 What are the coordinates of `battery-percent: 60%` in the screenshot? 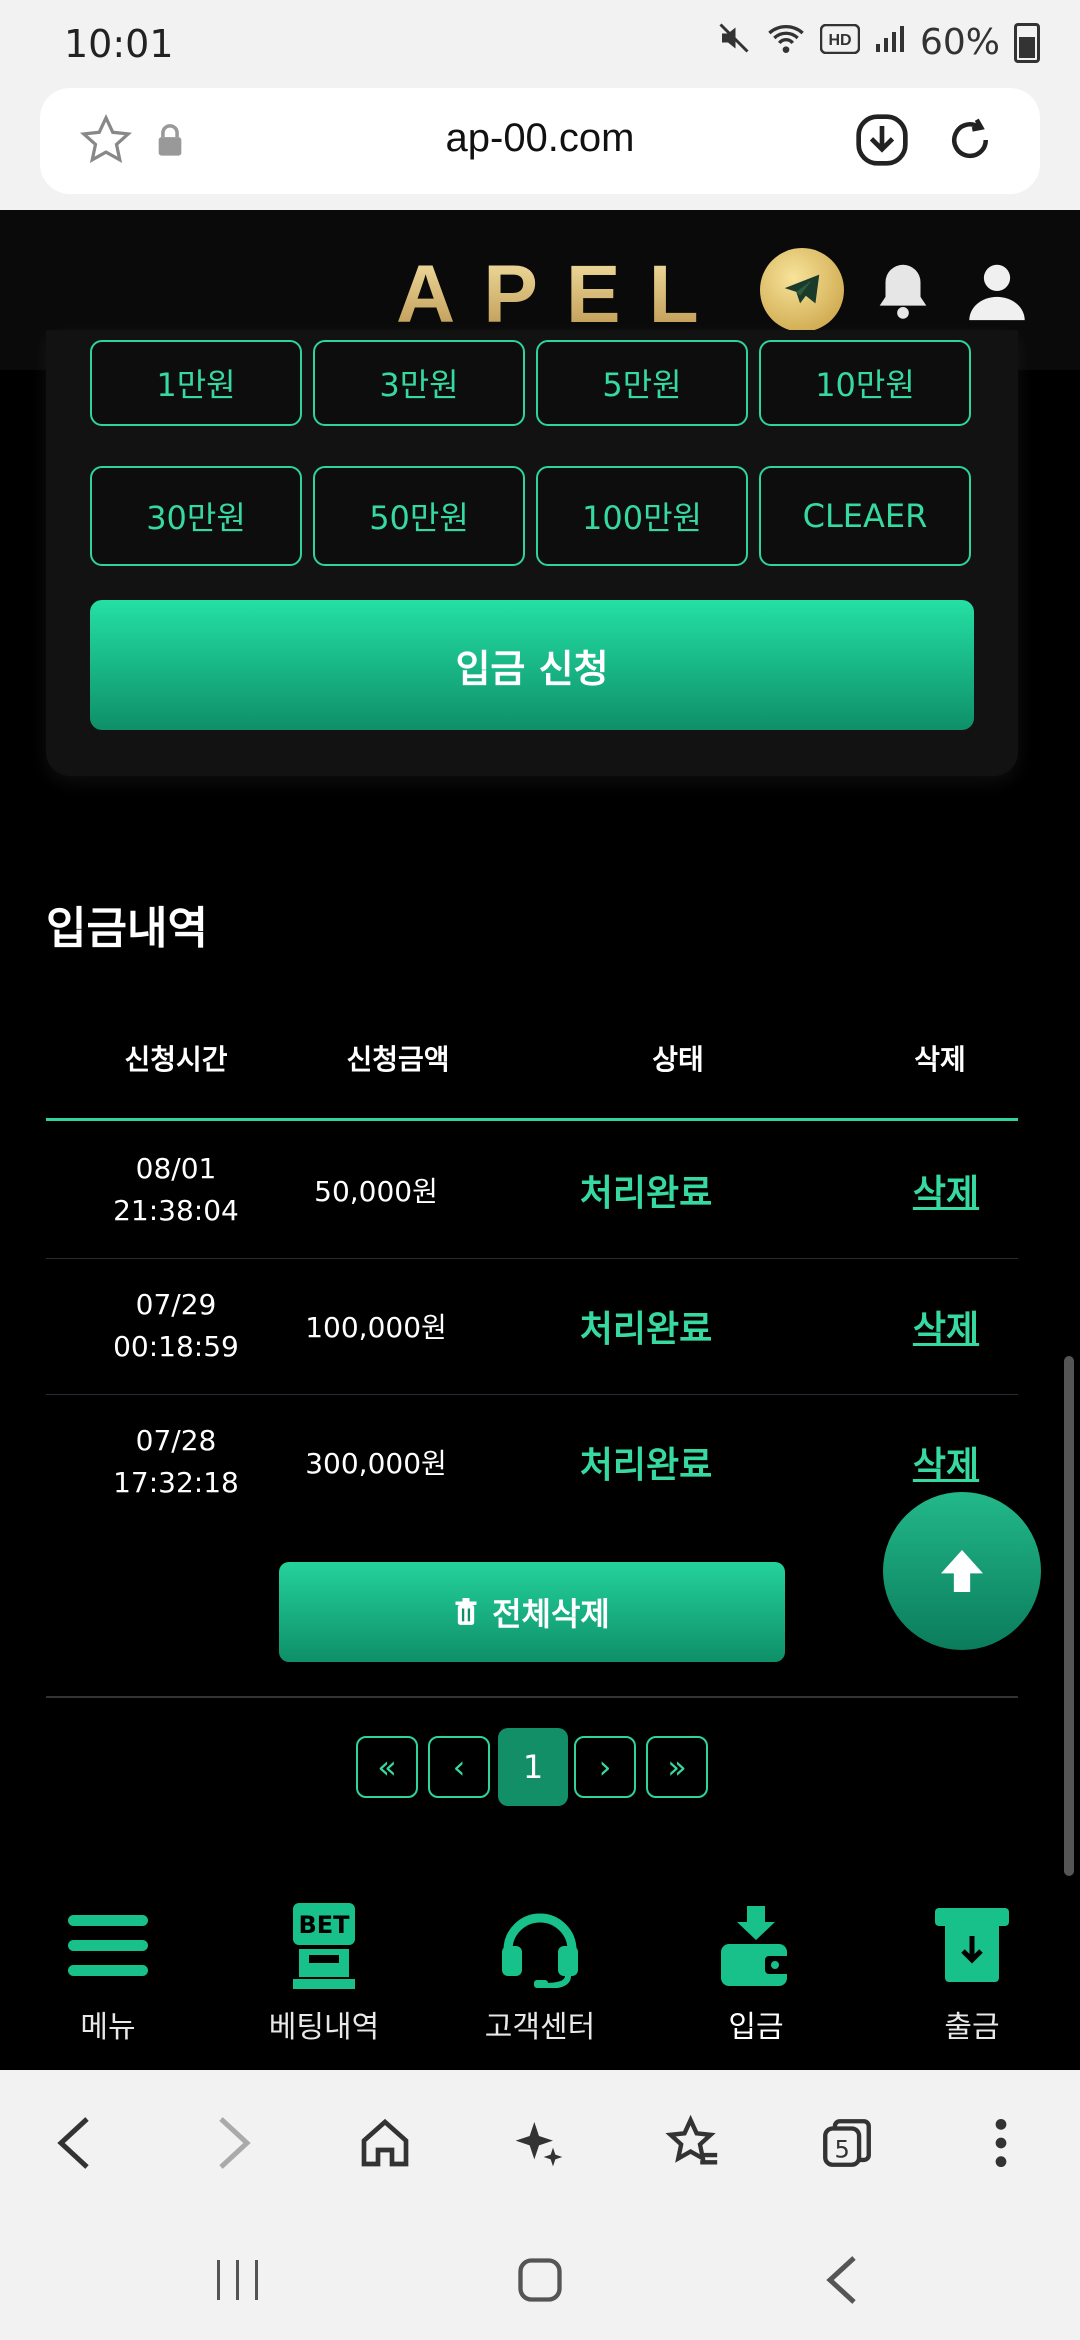 It's located at (959, 42).